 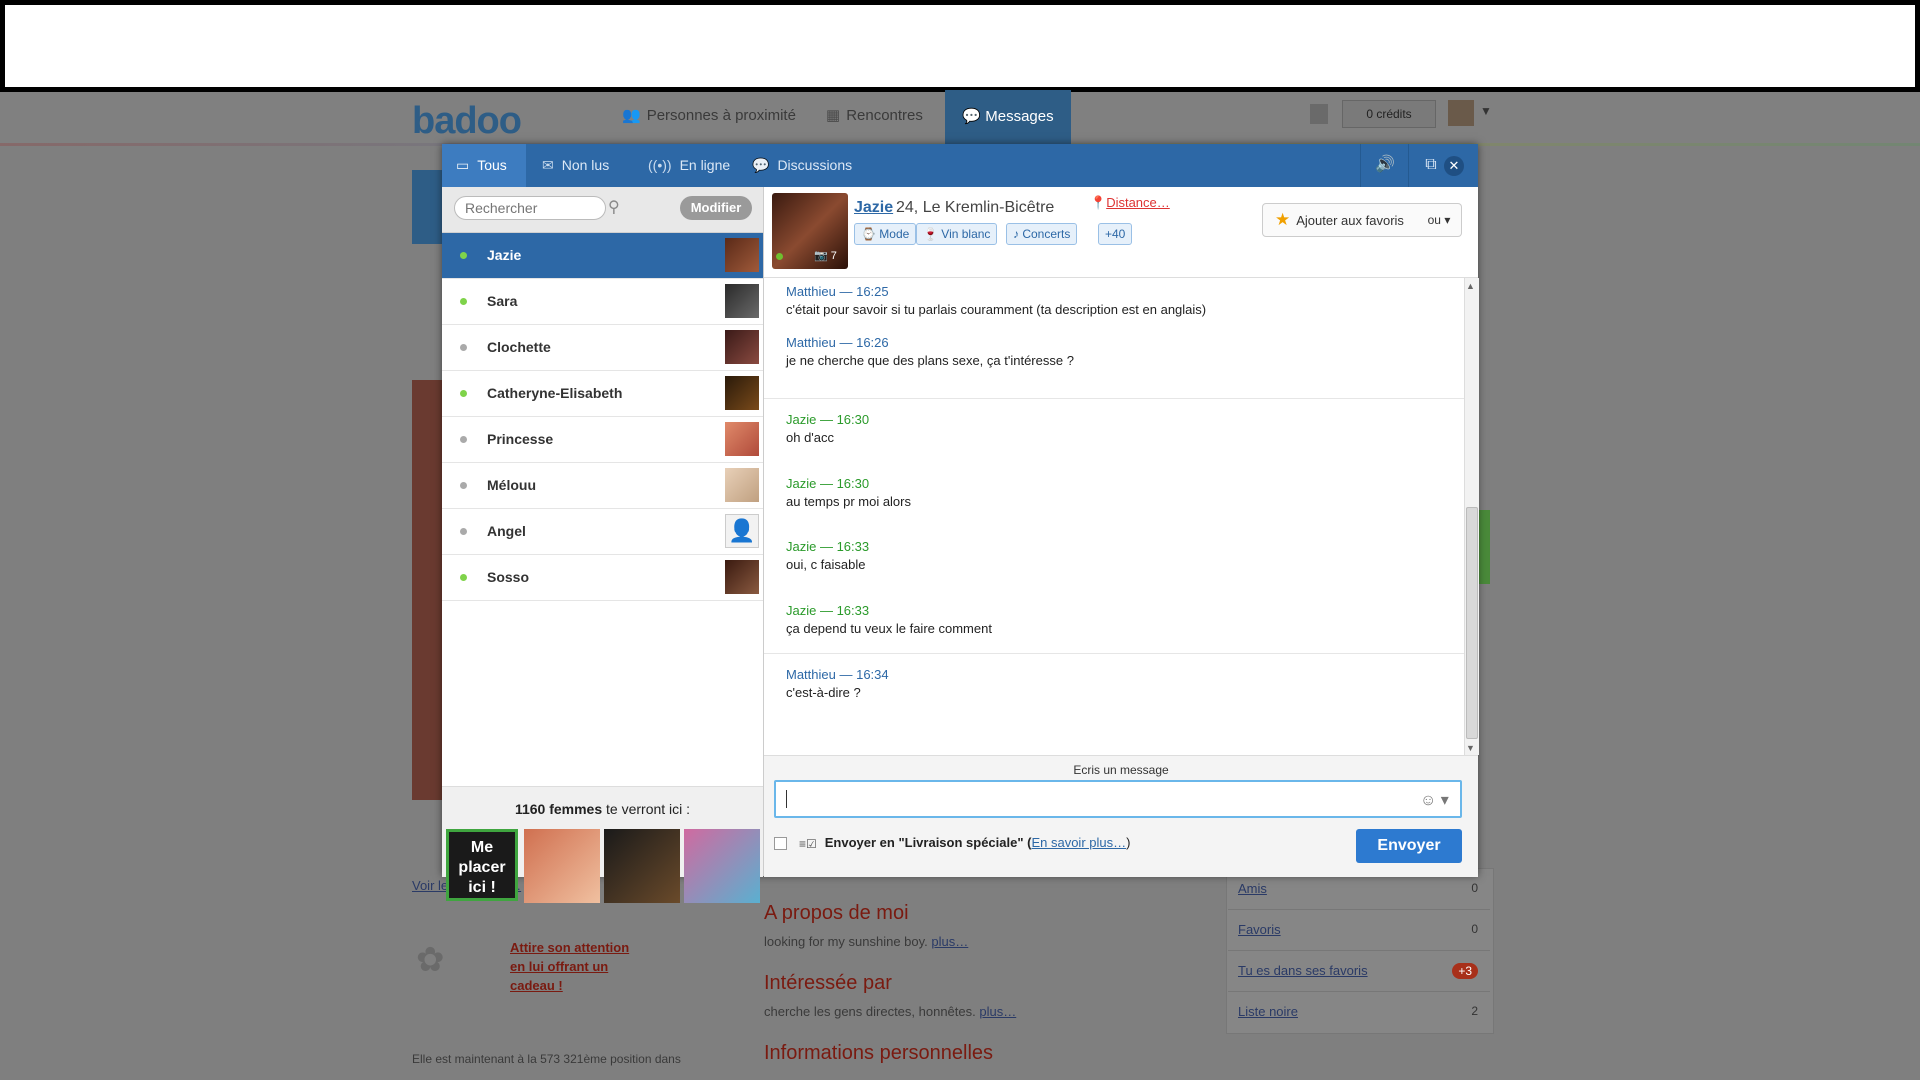 I want to click on more-interests-chip: +40, so click(x=1115, y=234).